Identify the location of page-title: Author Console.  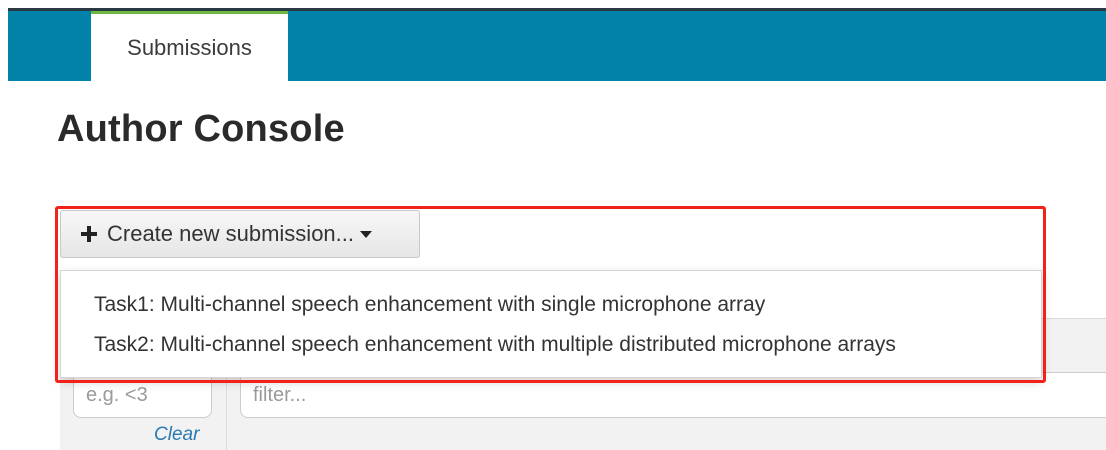
(201, 129).